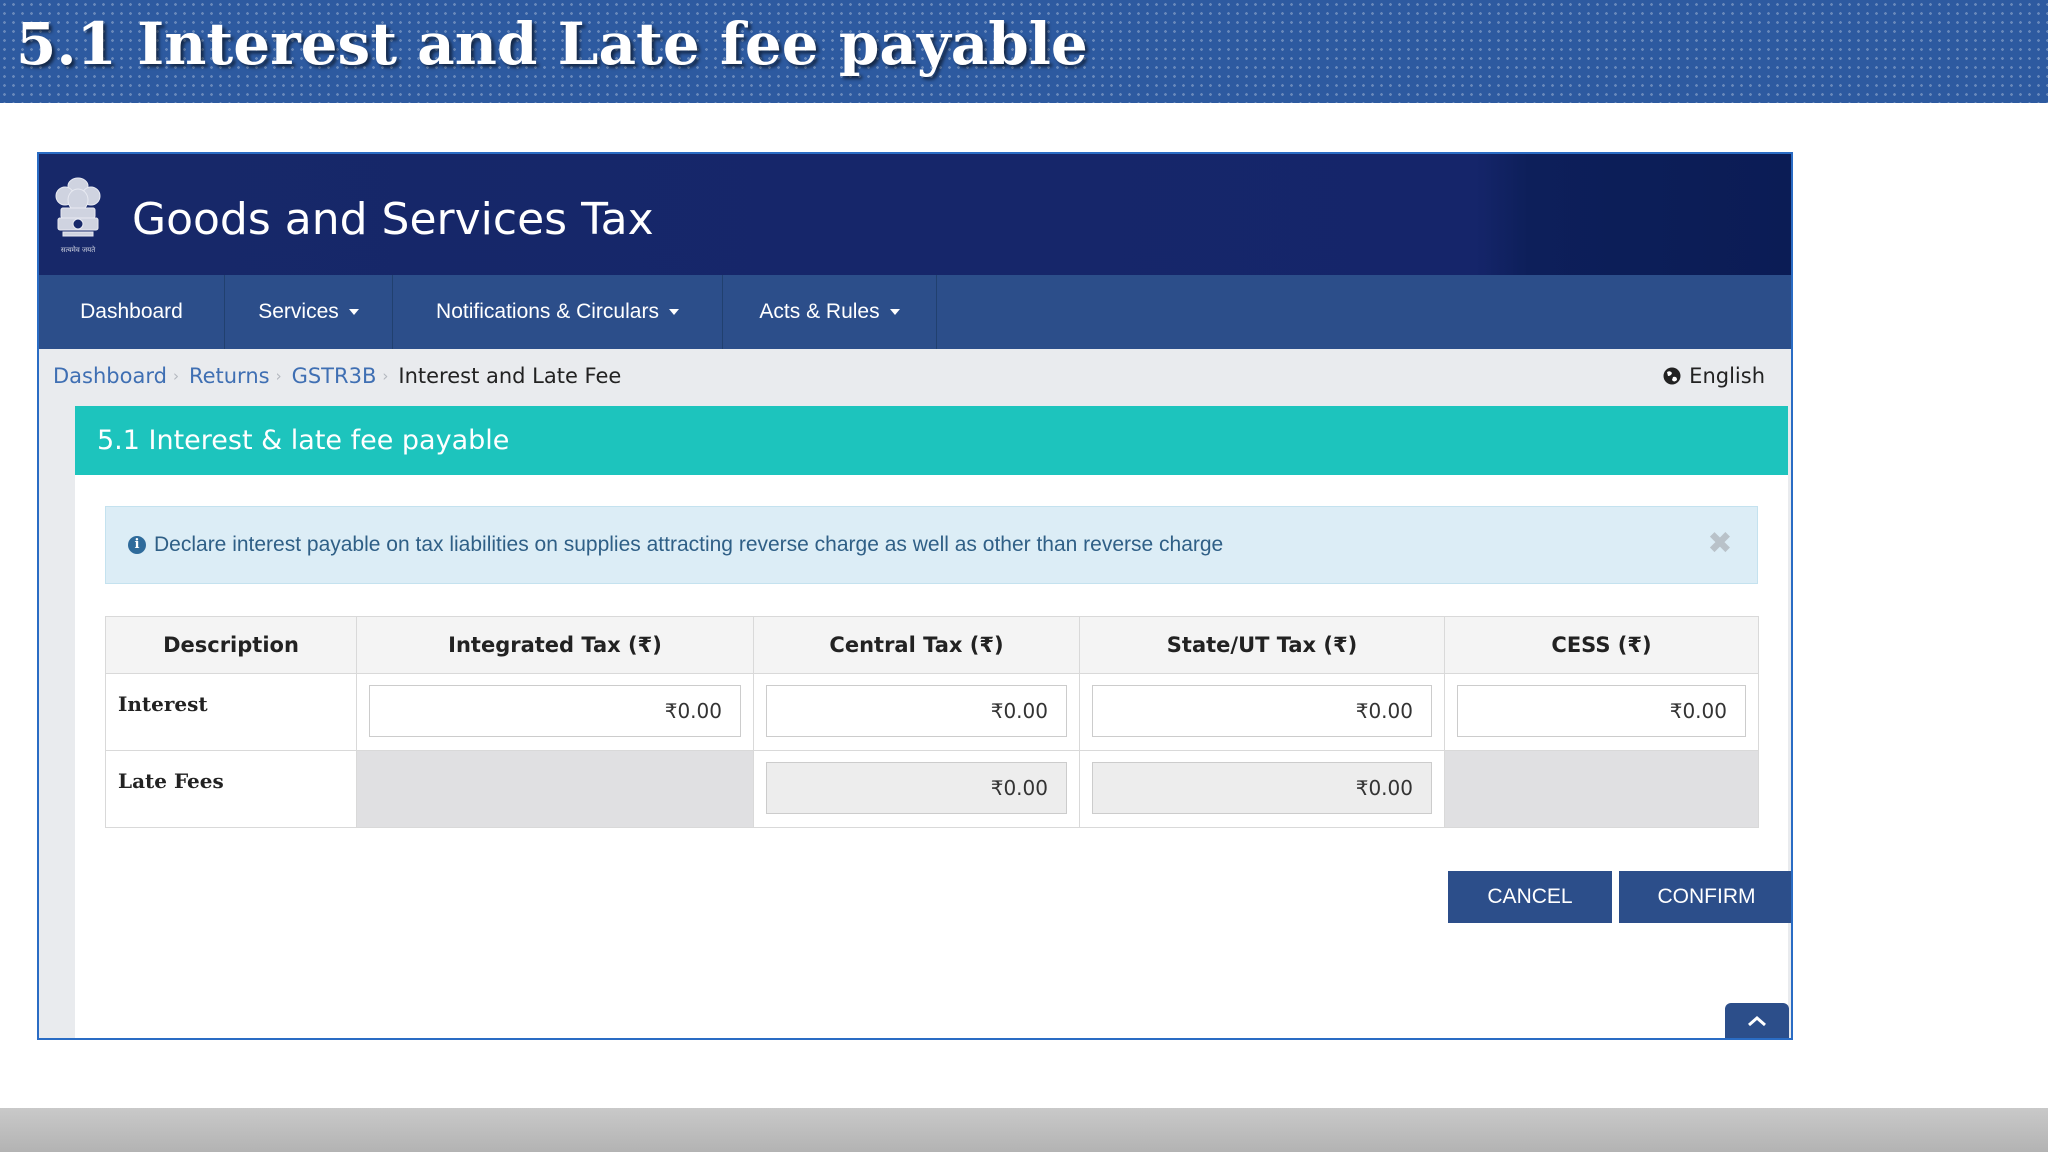 Image resolution: width=2048 pixels, height=1152 pixels. I want to click on interest-state-ut-tax-input, so click(1262, 711).